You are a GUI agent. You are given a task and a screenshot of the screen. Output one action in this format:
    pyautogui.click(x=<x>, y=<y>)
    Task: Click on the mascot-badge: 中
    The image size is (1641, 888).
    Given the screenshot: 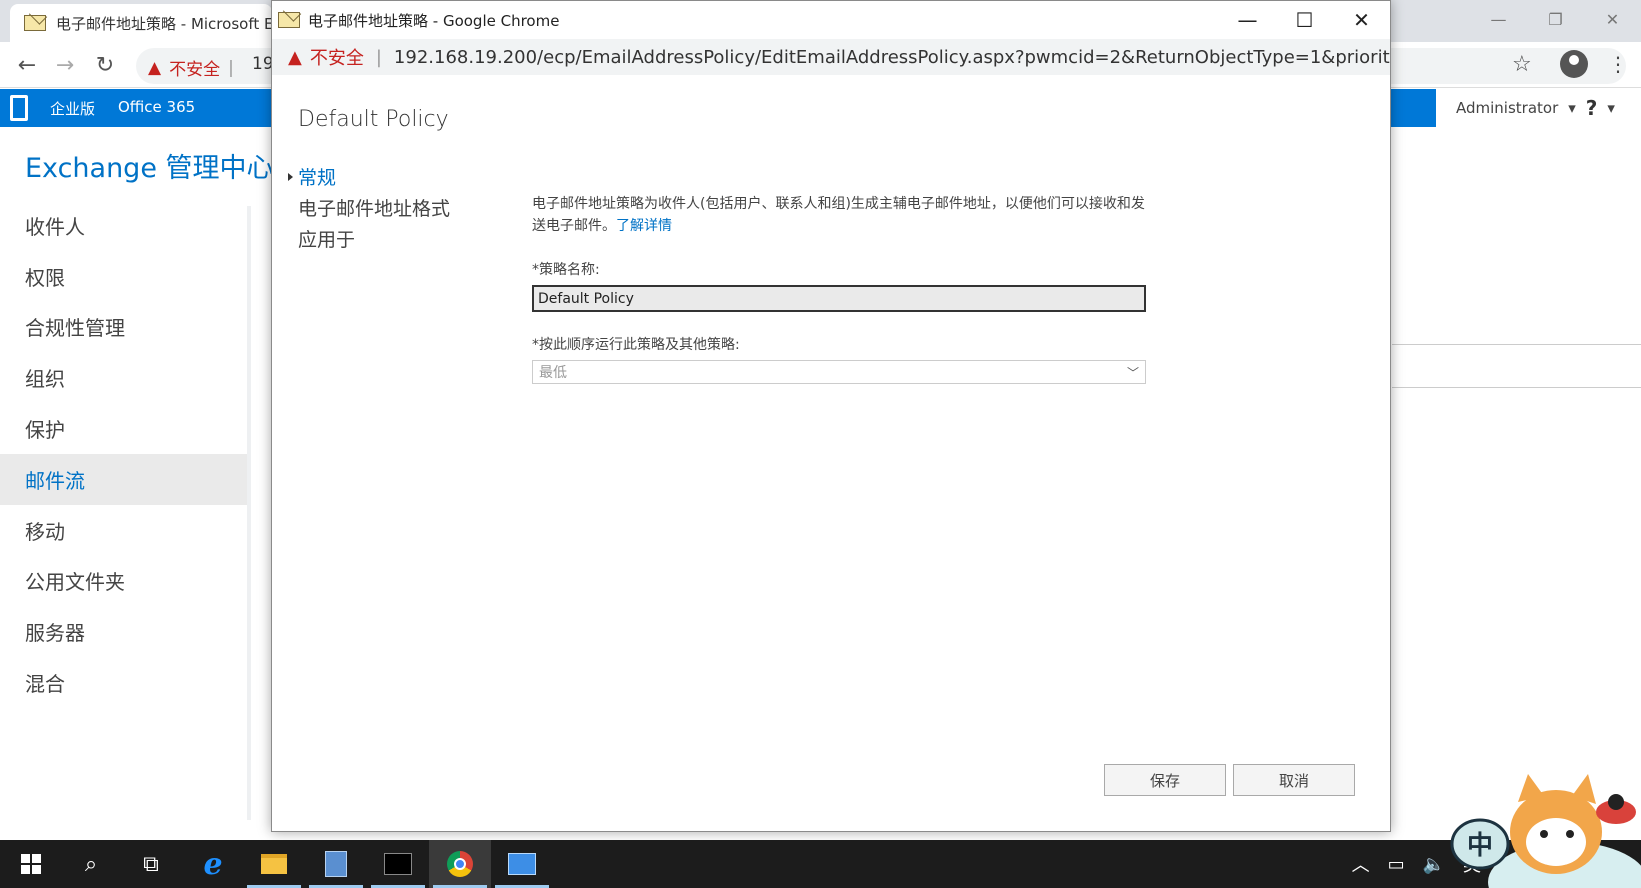 What is the action you would take?
    pyautogui.click(x=1480, y=846)
    